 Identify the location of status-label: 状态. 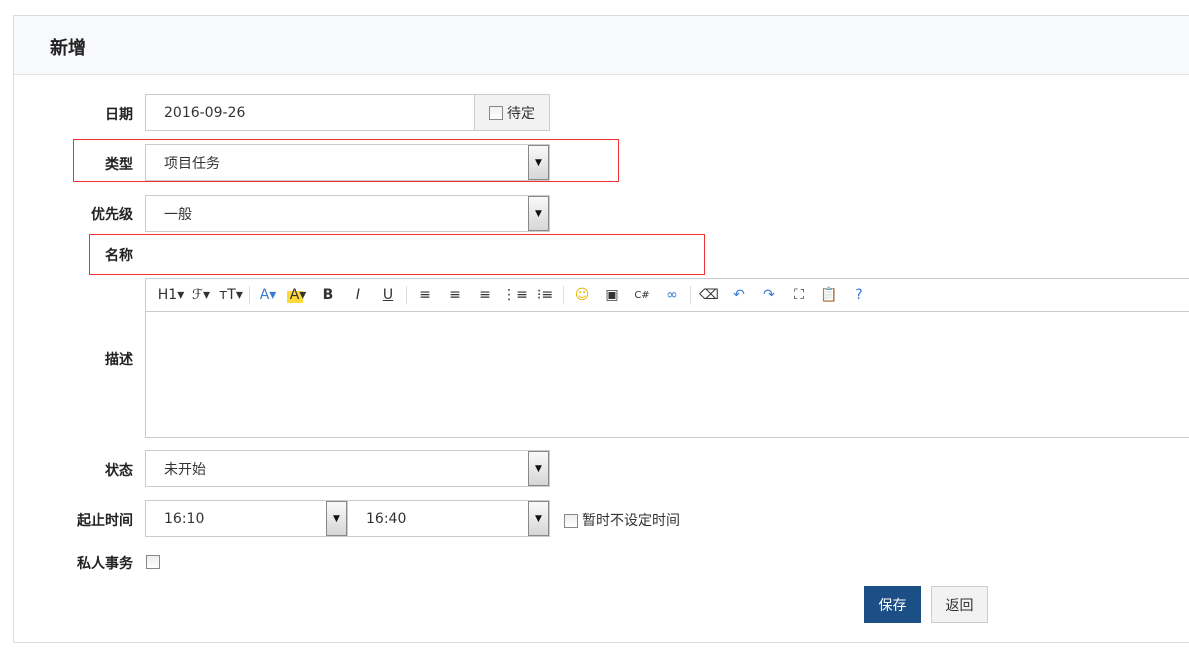
(119, 471).